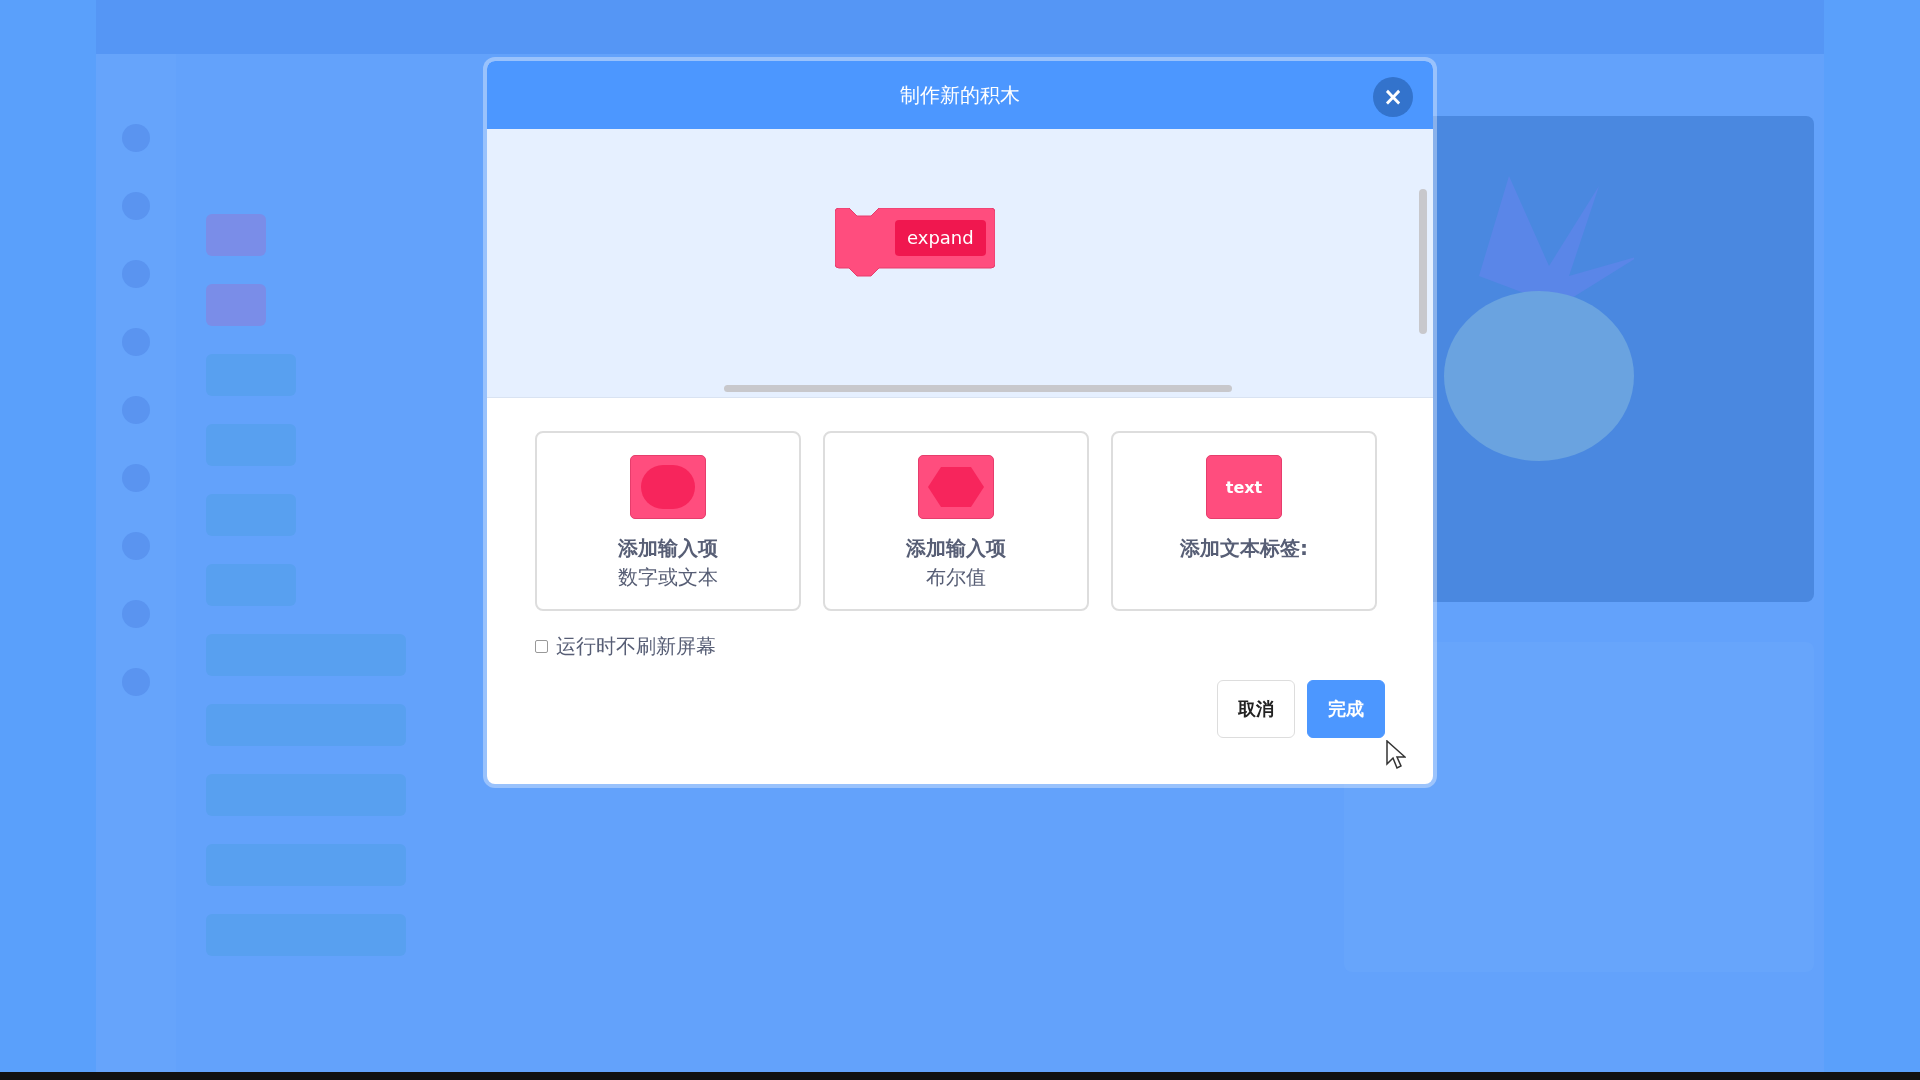 This screenshot has width=1920, height=1080. Describe the element at coordinates (541, 646) in the screenshot. I see `checkbox` at that location.